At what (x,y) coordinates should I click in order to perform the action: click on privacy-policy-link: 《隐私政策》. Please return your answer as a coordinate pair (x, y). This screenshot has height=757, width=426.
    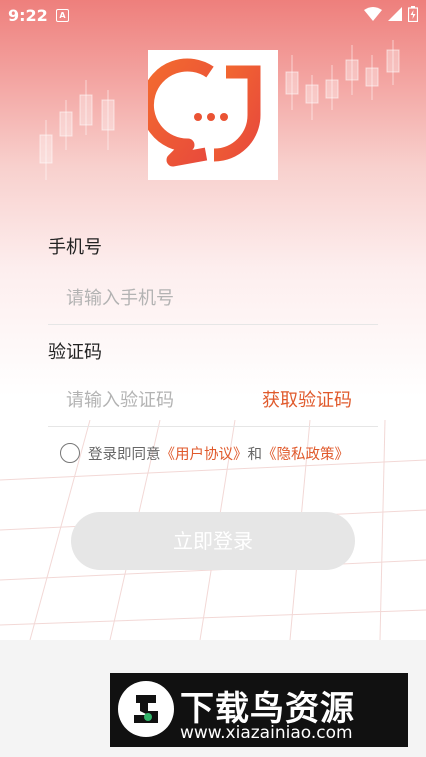
    Looking at the image, I should click on (305, 453).